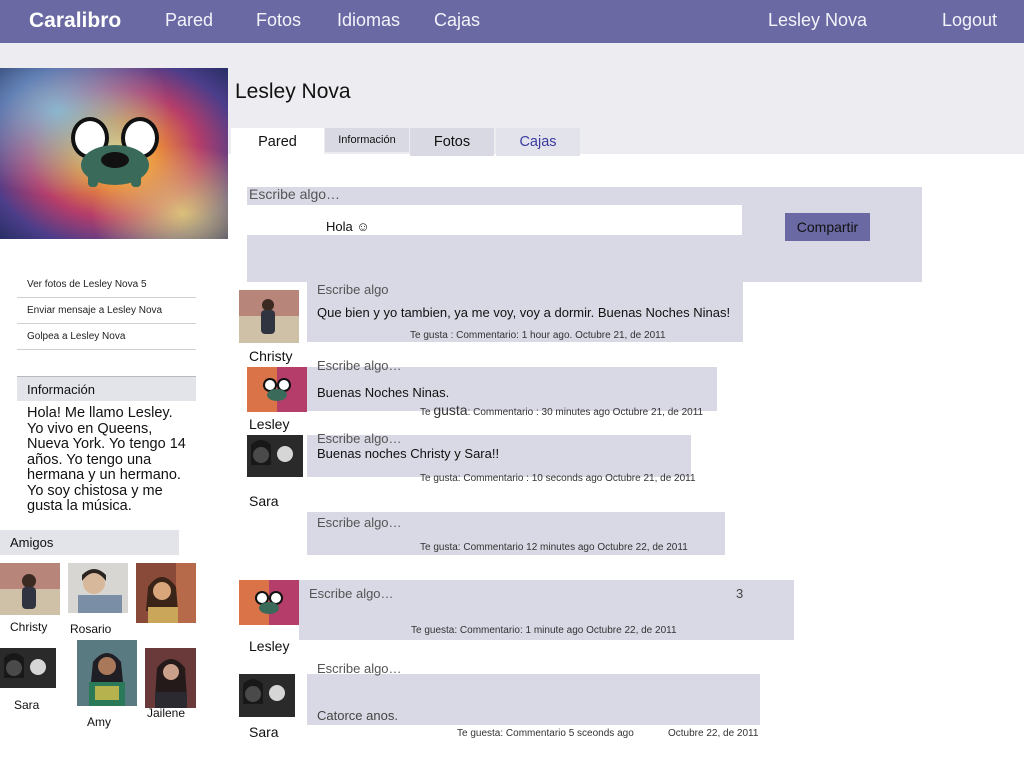 This screenshot has width=1024, height=768. I want to click on post-text: Buenas Noches Ninas., so click(383, 392).